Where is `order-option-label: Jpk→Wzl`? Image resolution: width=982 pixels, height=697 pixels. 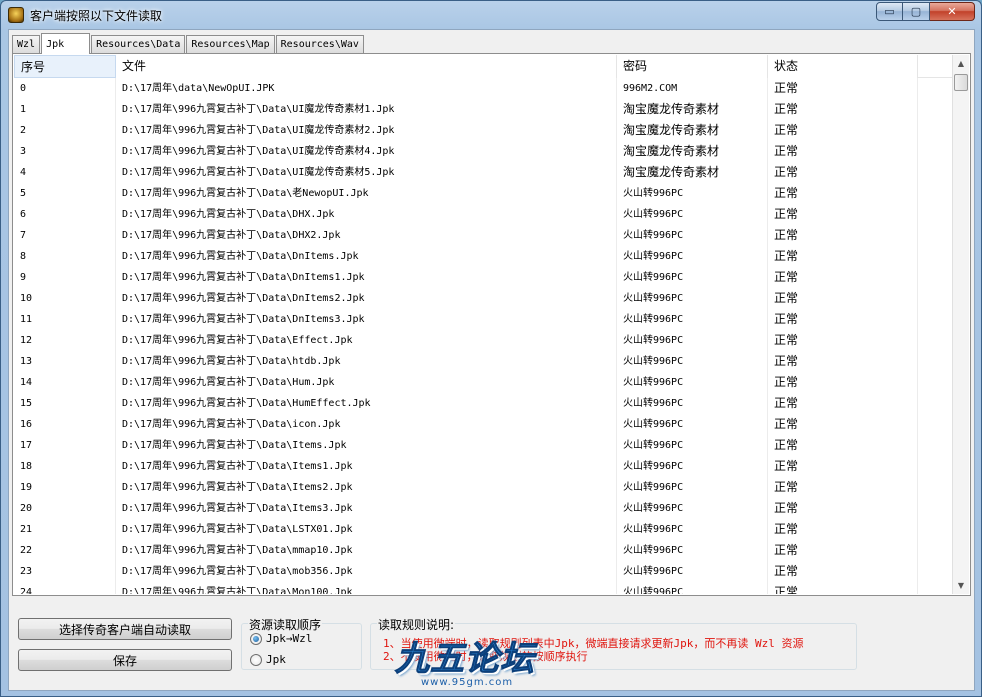
order-option-label: Jpk→Wzl is located at coordinates (289, 638).